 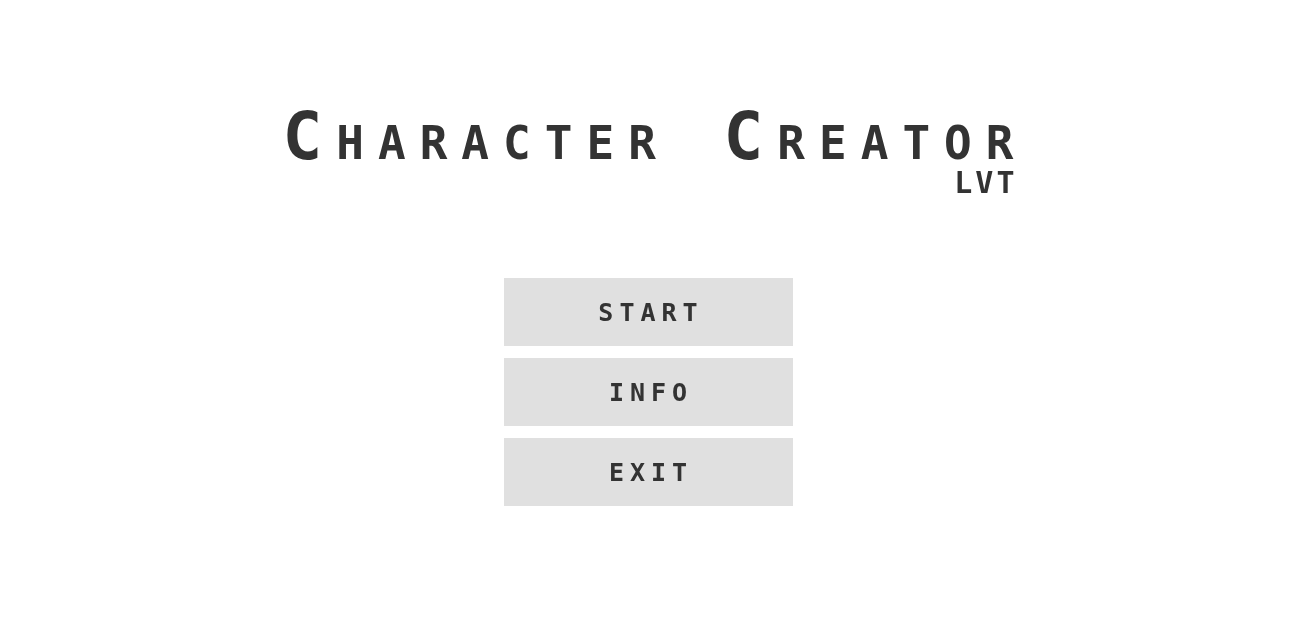 What do you see at coordinates (986, 183) in the screenshot?
I see `app-subtitle: LVT` at bounding box center [986, 183].